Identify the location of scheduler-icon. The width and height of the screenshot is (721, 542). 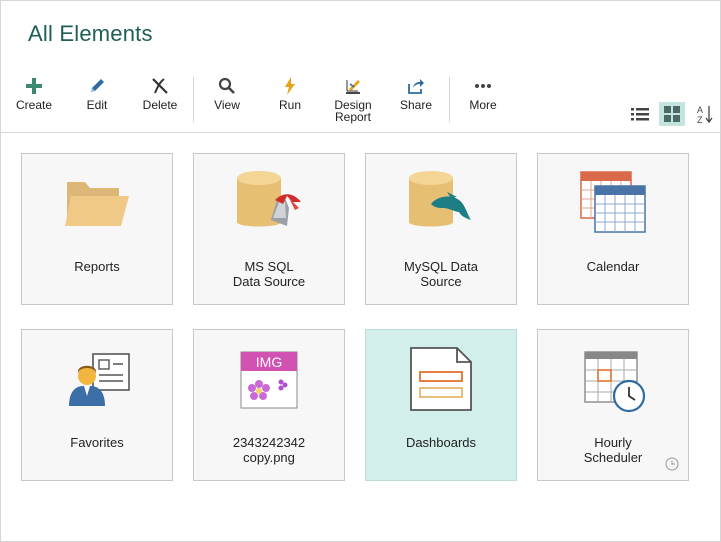
(615, 382).